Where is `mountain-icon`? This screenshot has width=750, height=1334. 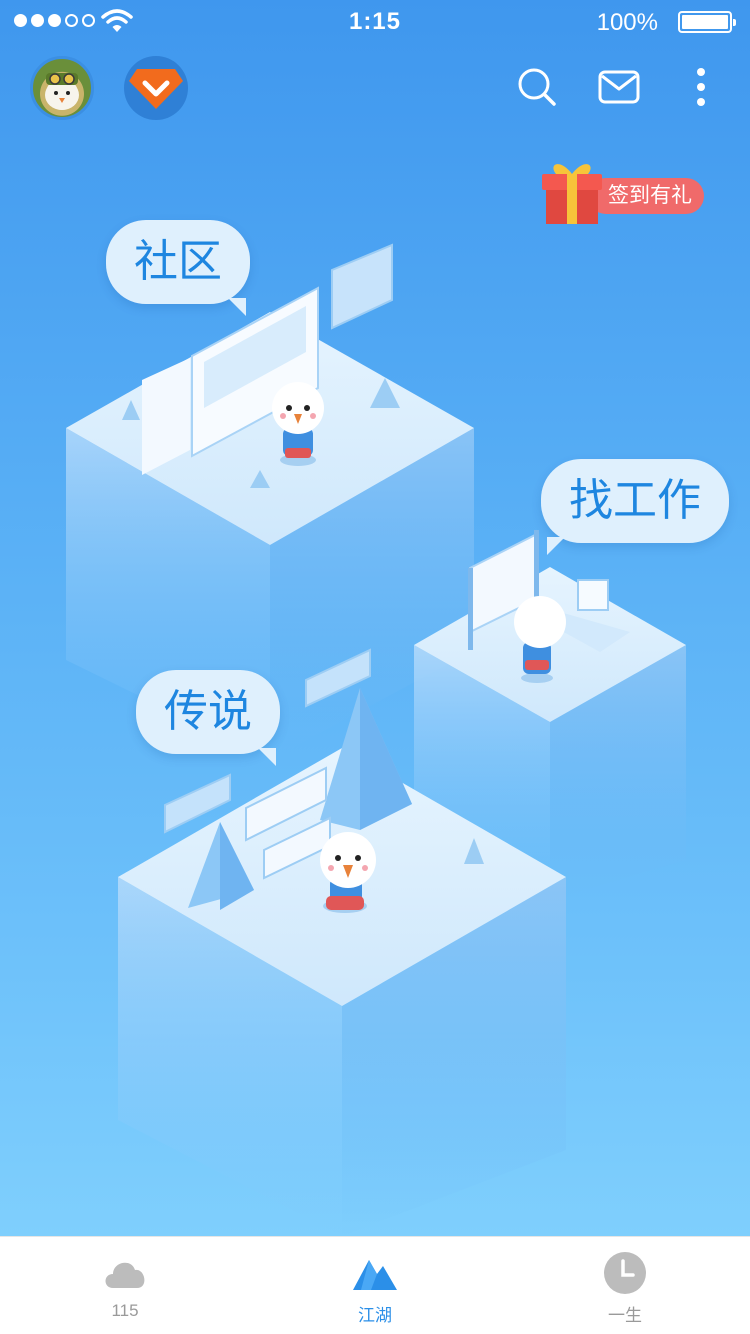
mountain-icon is located at coordinates (375, 1275).